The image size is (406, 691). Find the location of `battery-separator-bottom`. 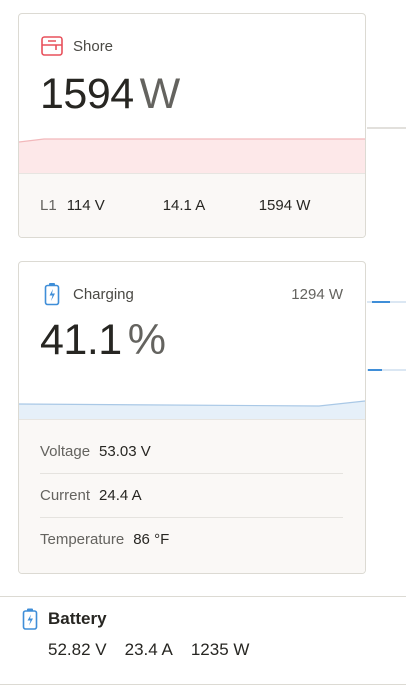

battery-separator-bottom is located at coordinates (203, 684).